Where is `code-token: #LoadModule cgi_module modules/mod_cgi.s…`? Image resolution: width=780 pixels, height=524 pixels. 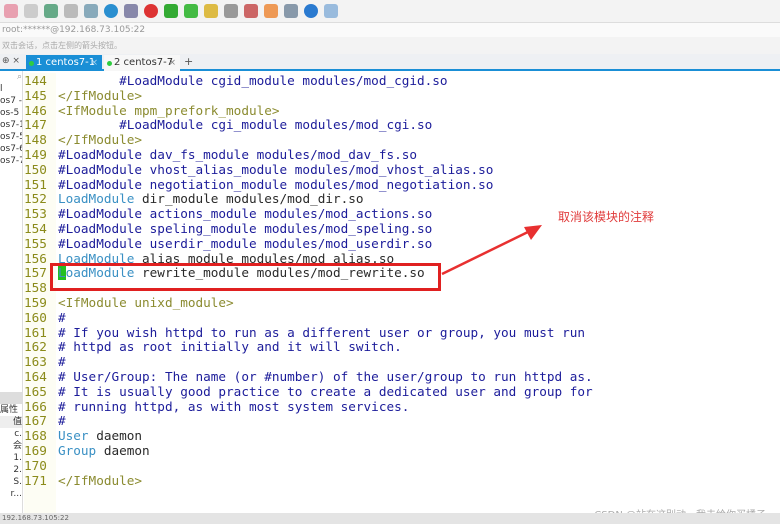
code-token: #LoadModule cgi_module modules/mod_cgi.s… is located at coordinates (245, 125).